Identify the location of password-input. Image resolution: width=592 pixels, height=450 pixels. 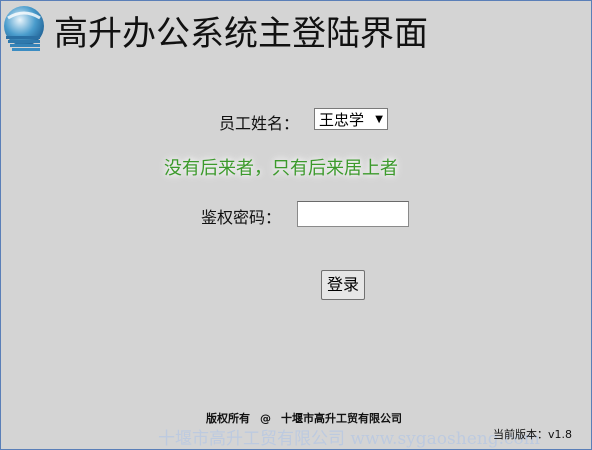
(353, 214).